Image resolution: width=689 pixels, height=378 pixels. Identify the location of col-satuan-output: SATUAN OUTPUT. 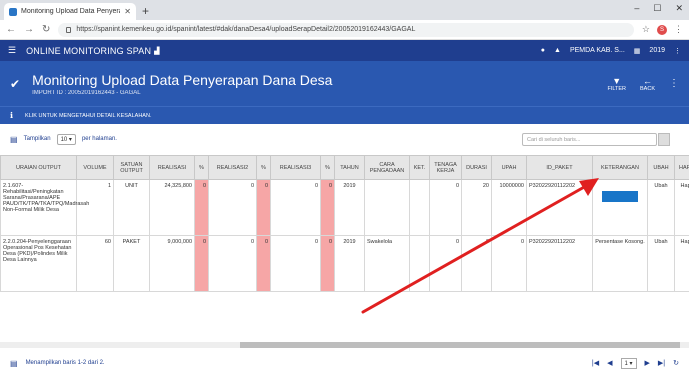
(131, 167).